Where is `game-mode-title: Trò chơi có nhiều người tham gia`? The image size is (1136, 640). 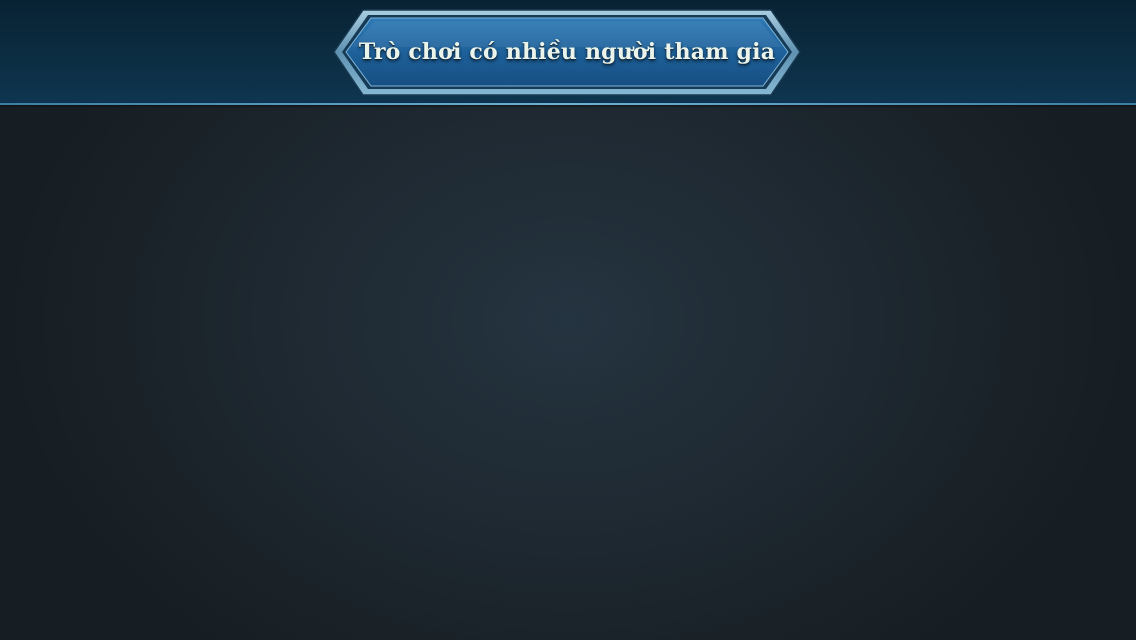
game-mode-title: Trò chơi có nhiều người tham gia is located at coordinates (567, 52).